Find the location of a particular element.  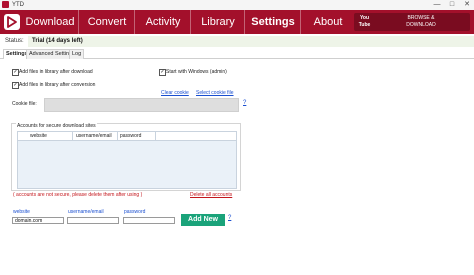

add-after-conversion-checkbox: ✓ is located at coordinates (15, 85).